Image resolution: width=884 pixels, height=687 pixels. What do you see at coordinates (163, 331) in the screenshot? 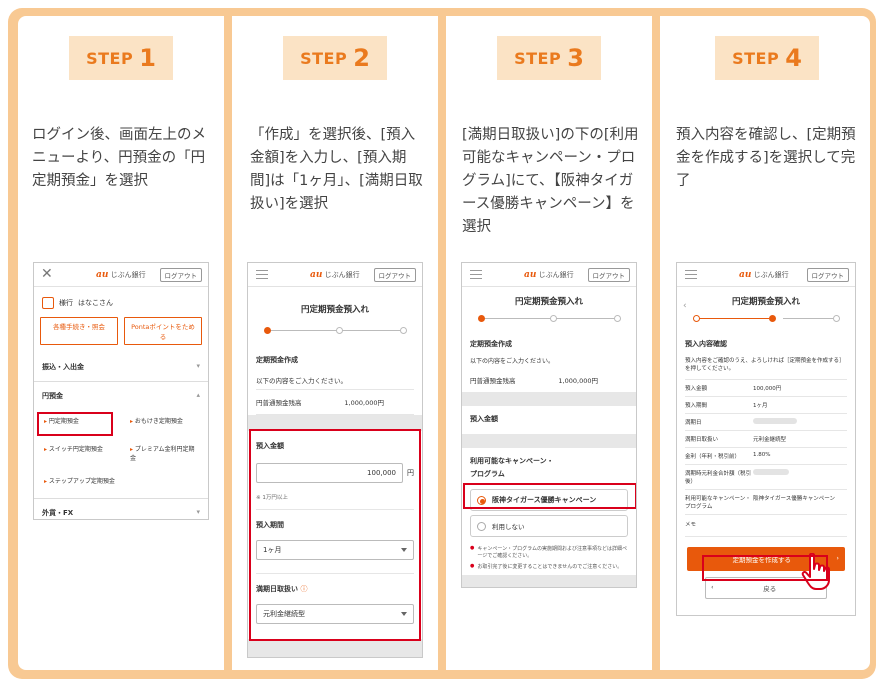
I see `ponta-button: Pontaポイントをためる` at bounding box center [163, 331].